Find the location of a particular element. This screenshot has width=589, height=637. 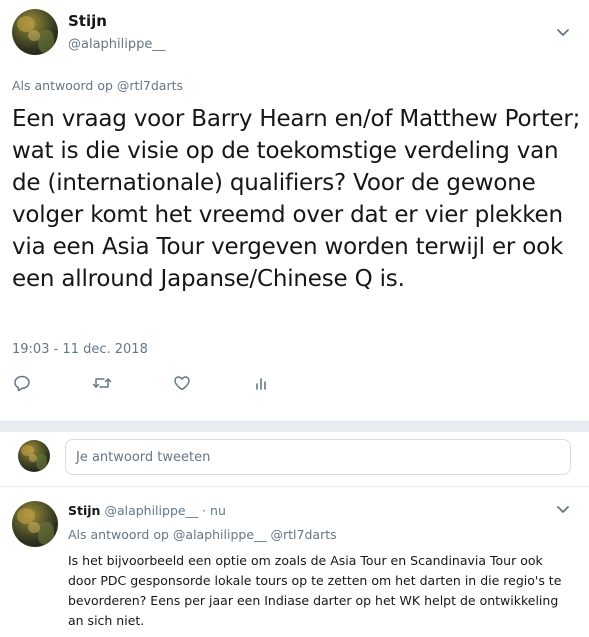

like-icon is located at coordinates (182, 383).